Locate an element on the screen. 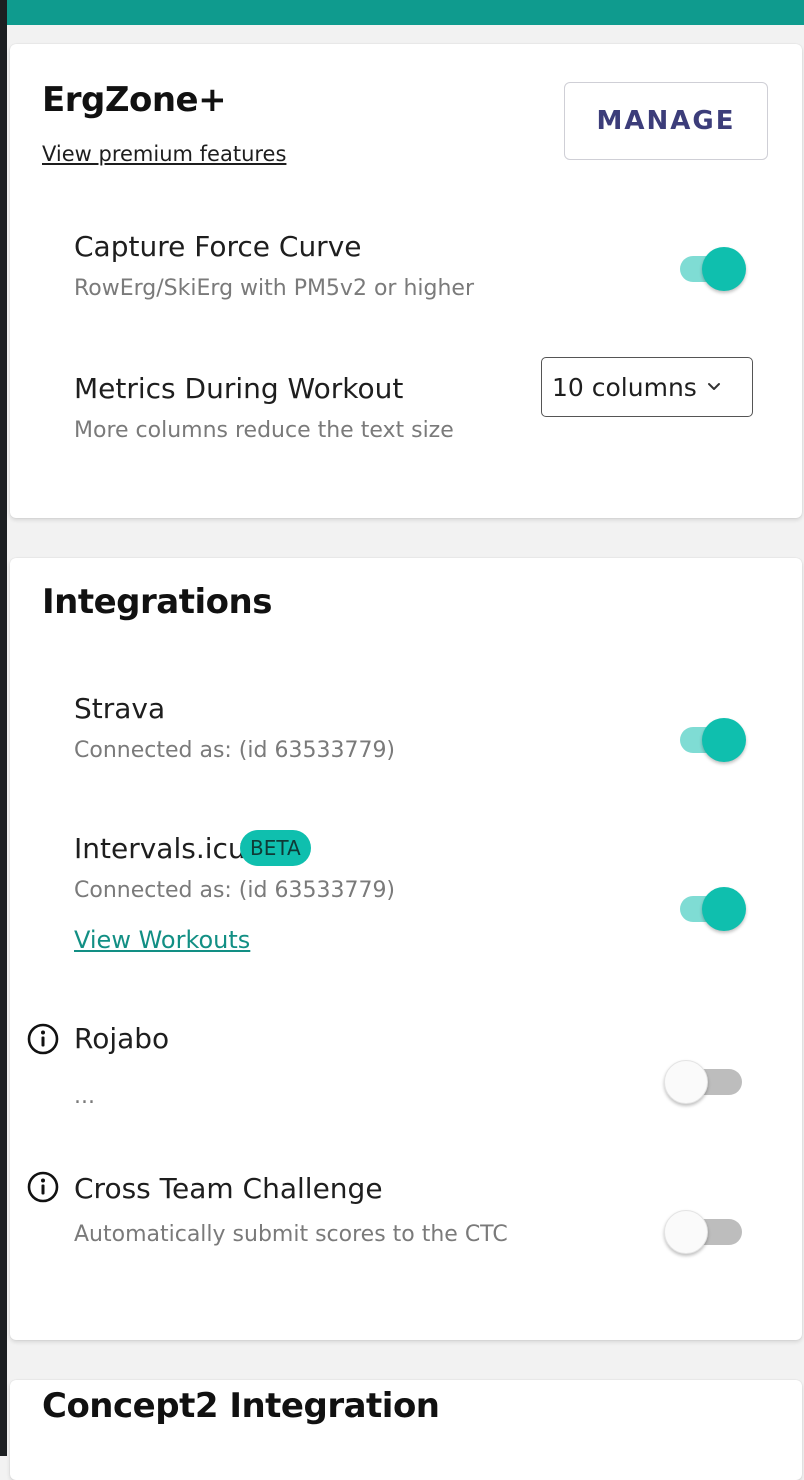  window-edge is located at coordinates (3, 728).